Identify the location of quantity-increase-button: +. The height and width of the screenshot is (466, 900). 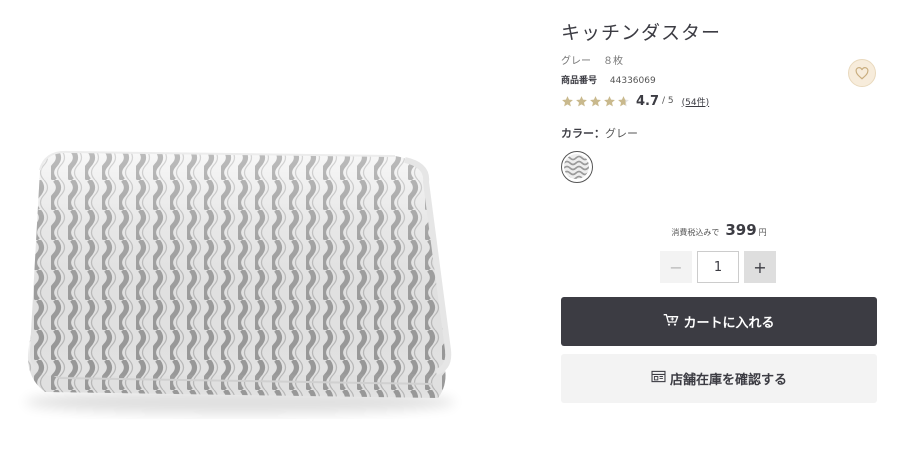
(760, 267).